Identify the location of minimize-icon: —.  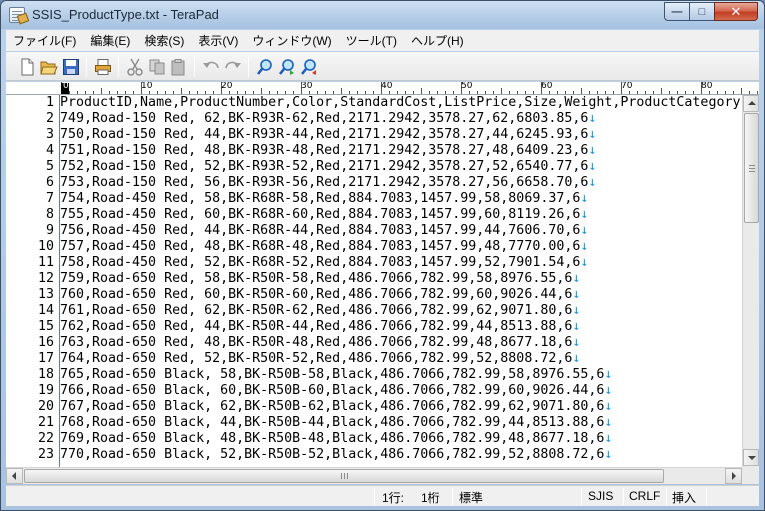
(677, 12).